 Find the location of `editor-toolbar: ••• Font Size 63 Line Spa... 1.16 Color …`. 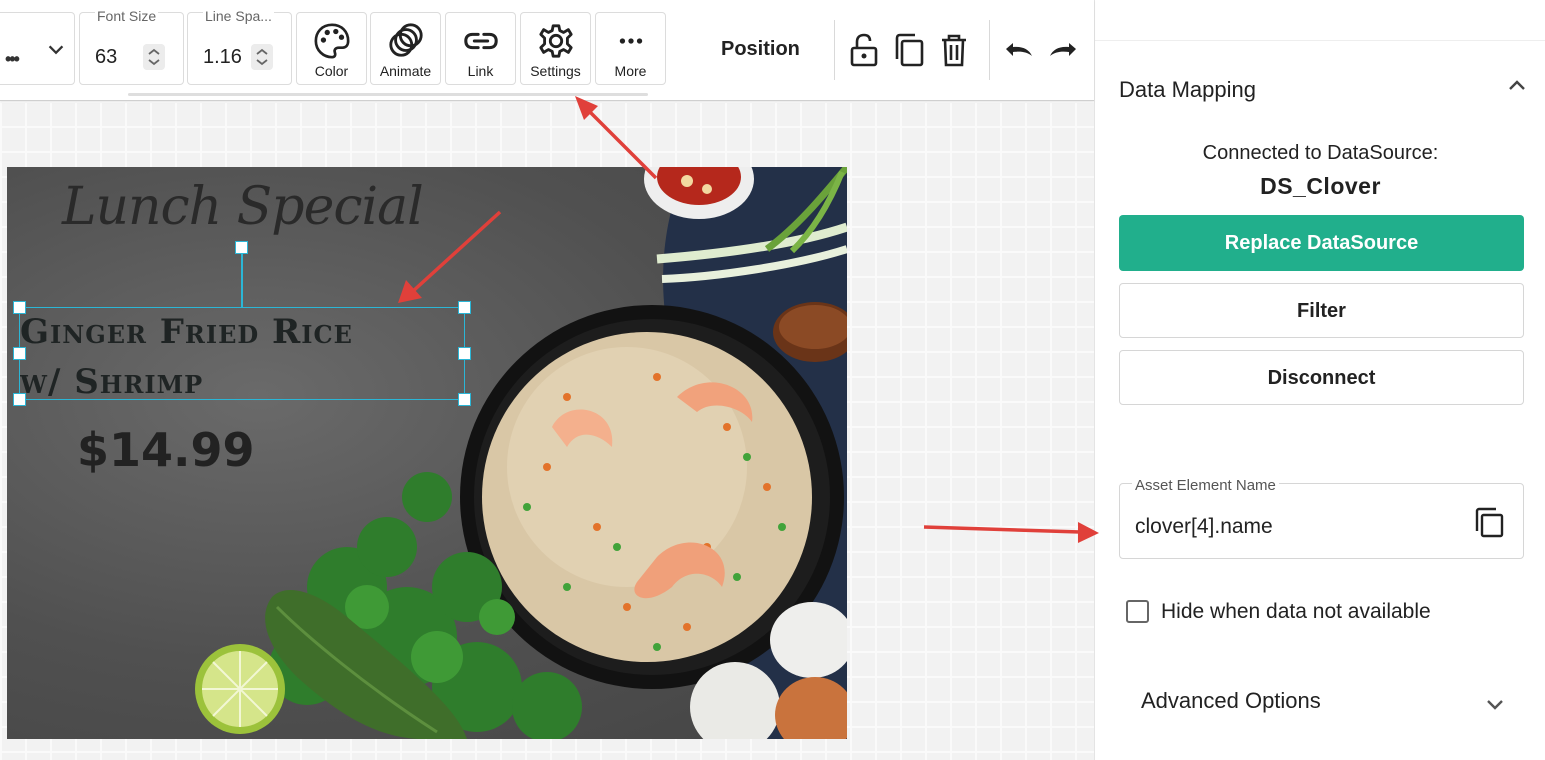

editor-toolbar: ••• Font Size 63 Line Spa... 1.16 Color … is located at coordinates (547, 50).